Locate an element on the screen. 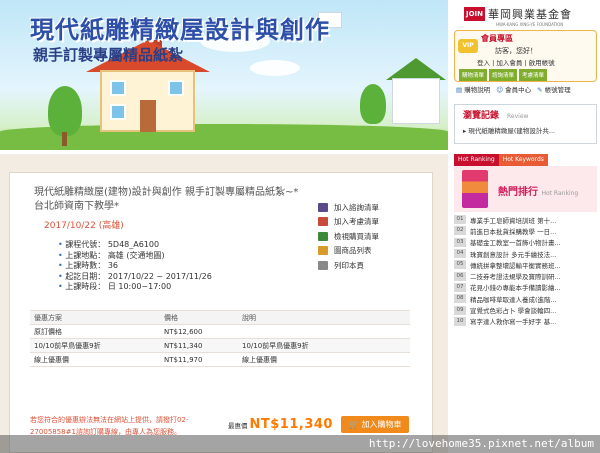  product-title: 現代紙雕精緻屋(建物)設計與創作 親手訂製專屬精品紙紮~*台北師資南下教學* is located at coordinates (166, 199).